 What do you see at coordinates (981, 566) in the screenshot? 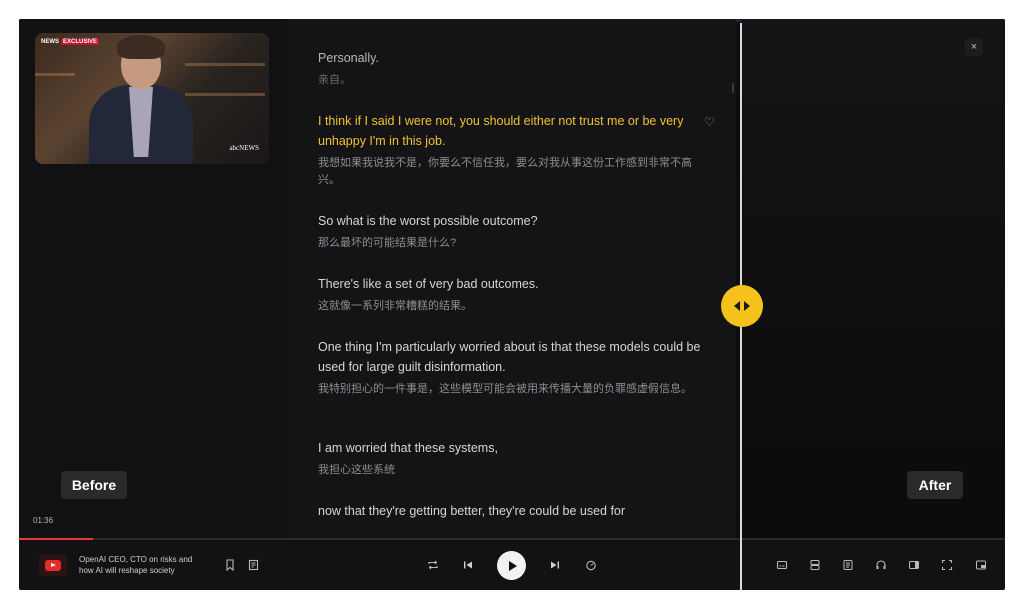
I see `picture-in-picture-icon` at bounding box center [981, 566].